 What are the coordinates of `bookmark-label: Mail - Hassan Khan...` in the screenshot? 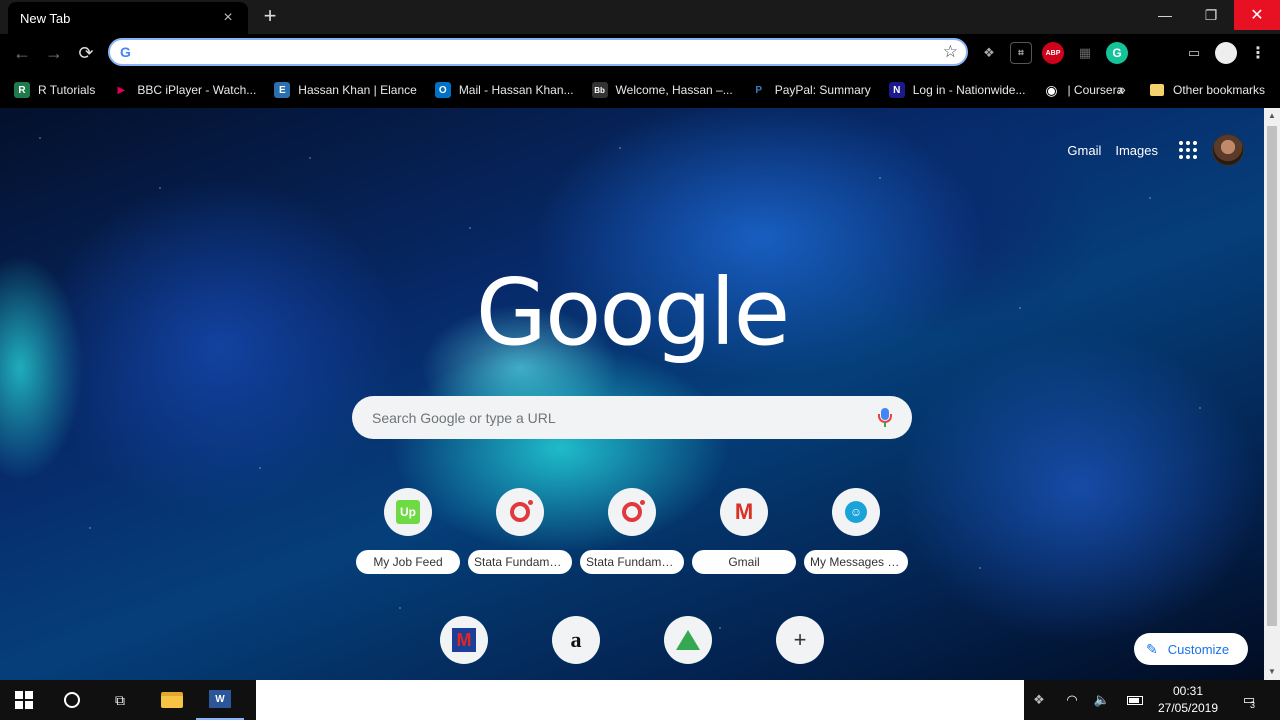 It's located at (516, 90).